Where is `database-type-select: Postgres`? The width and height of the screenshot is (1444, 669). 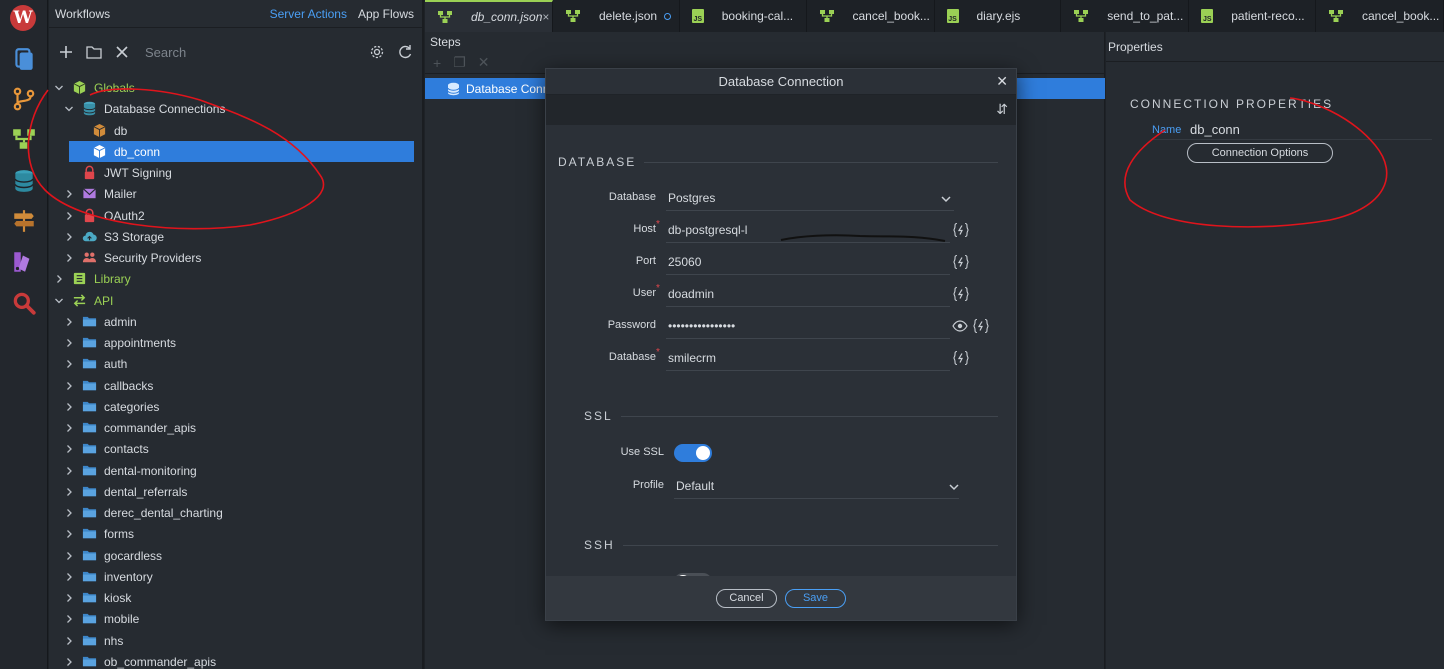
database-type-select: Postgres is located at coordinates (810, 199).